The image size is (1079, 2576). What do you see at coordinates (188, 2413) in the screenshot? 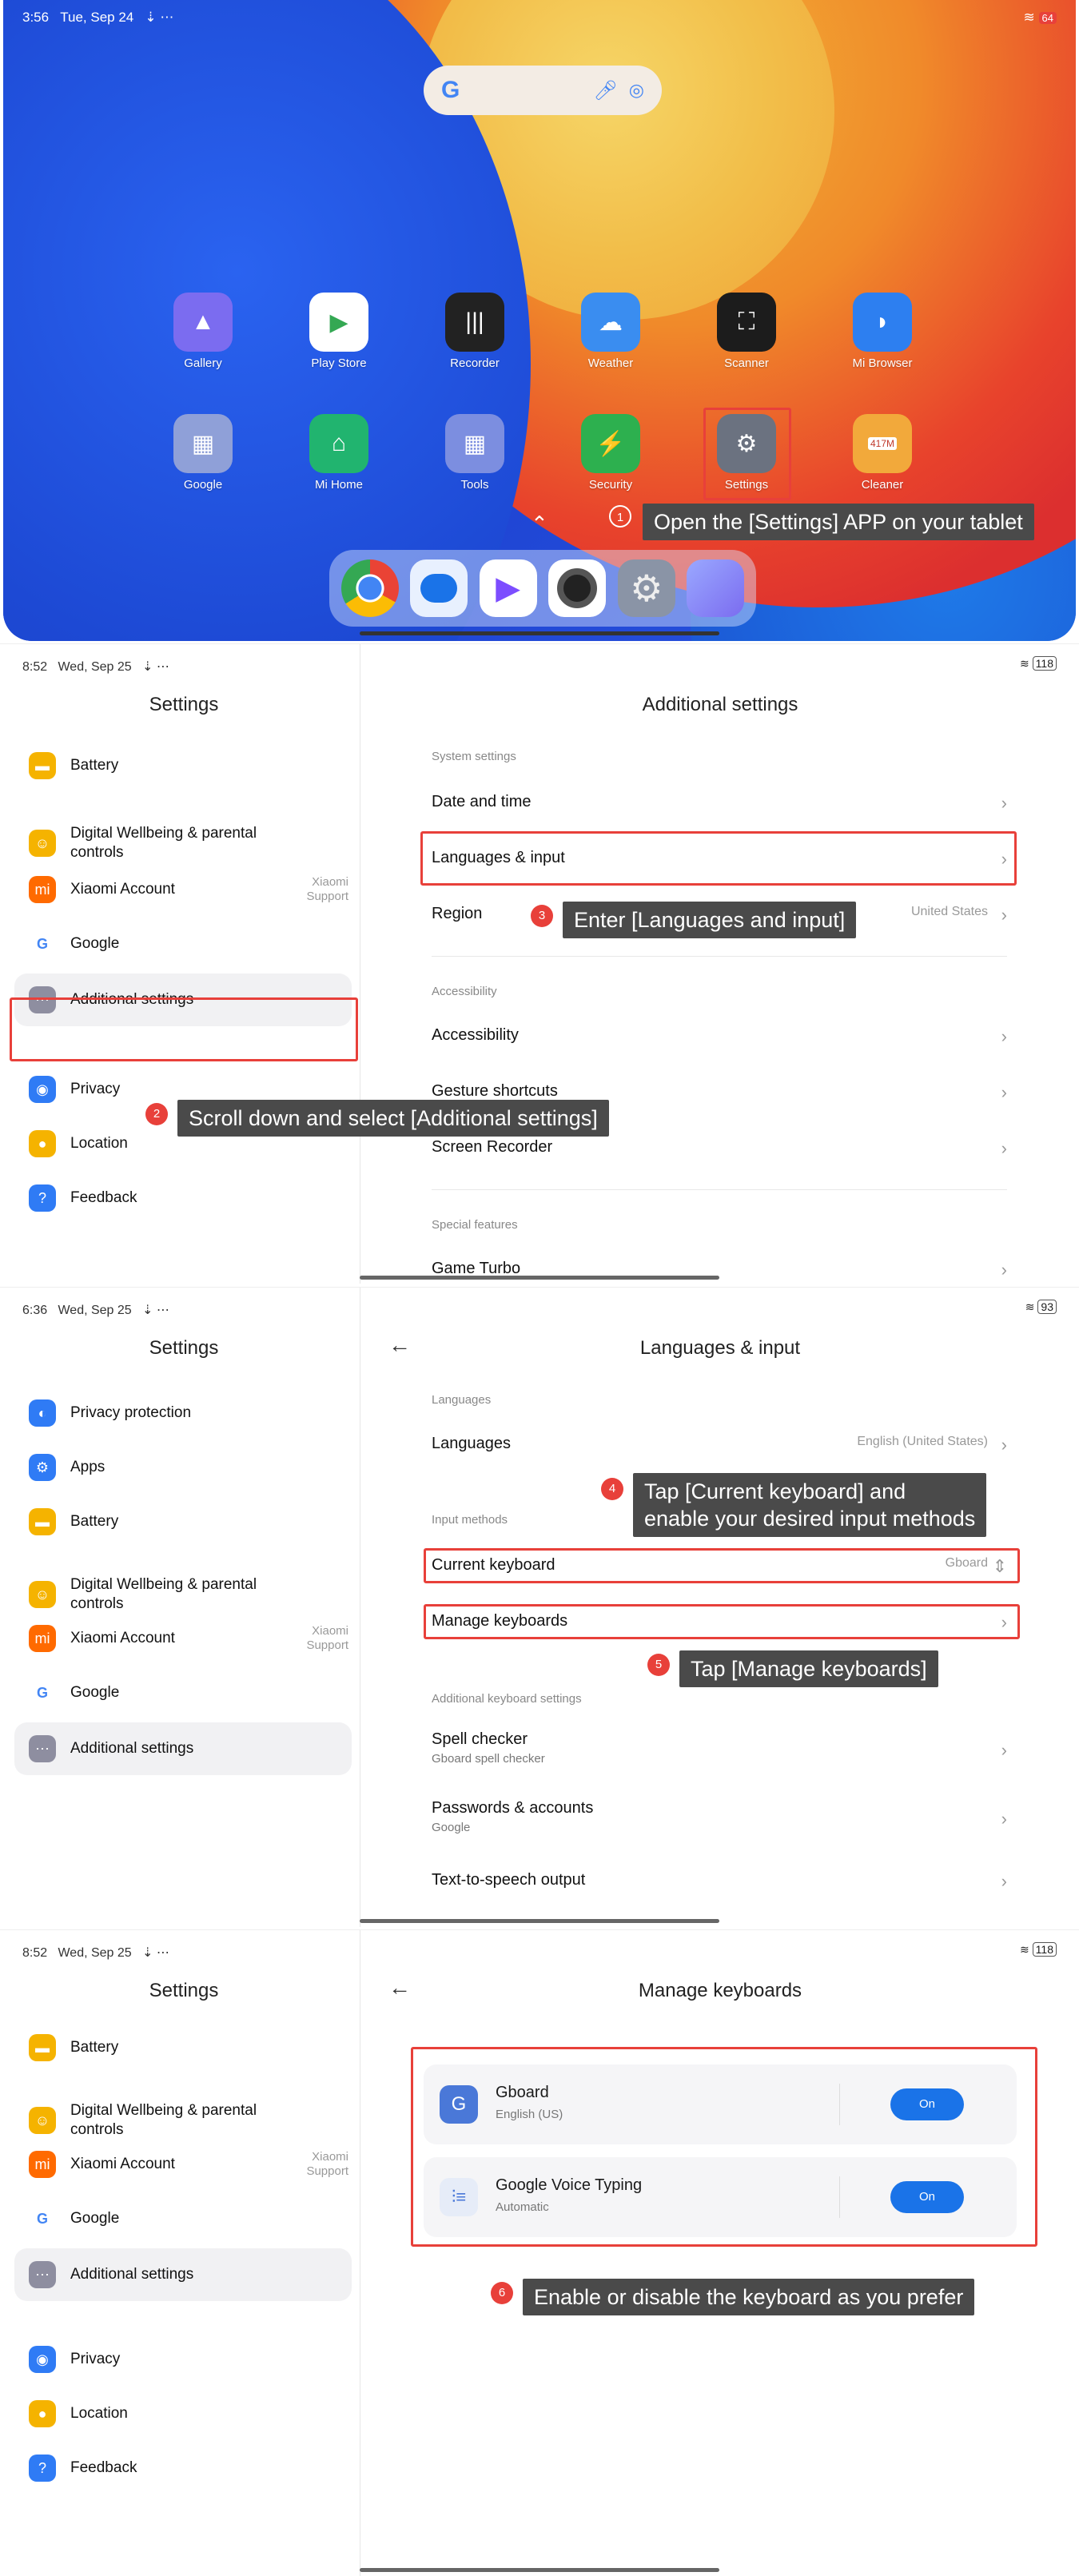
I see `sidebar-item-location: ● Location` at bounding box center [188, 2413].